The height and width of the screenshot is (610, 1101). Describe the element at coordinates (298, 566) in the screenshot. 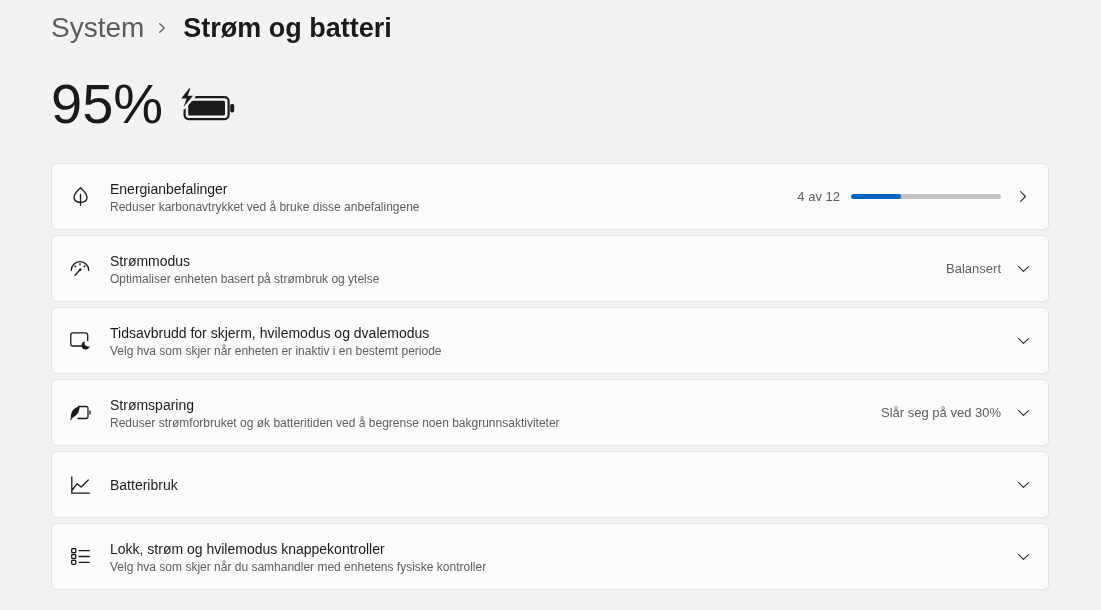

I see `card-description: Velg hva som skjer når du samhandler med enhetens fysiske kontroller` at that location.